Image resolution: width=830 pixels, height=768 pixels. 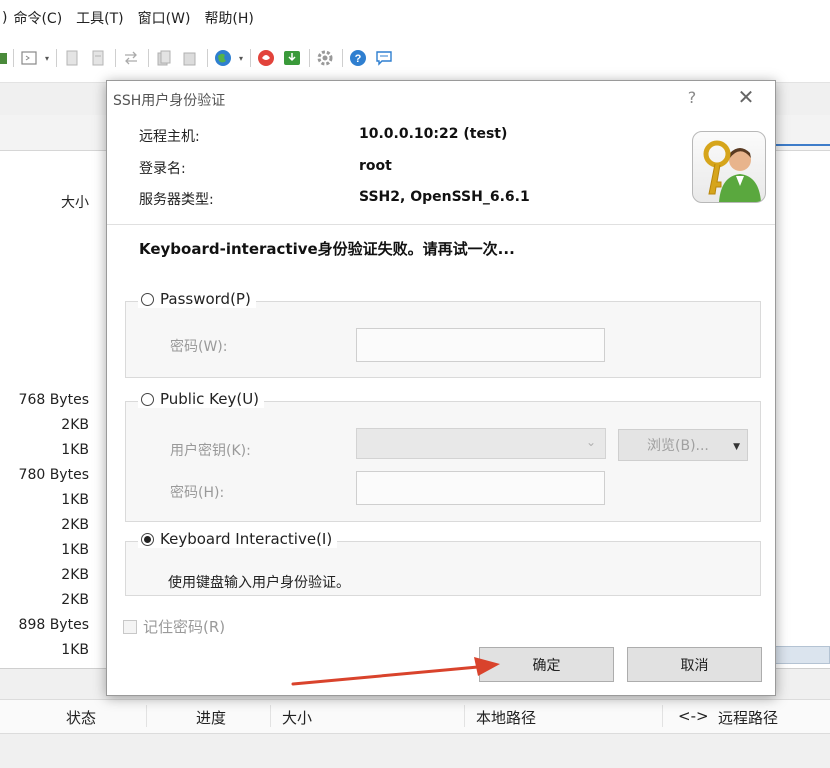 What do you see at coordinates (266, 58) in the screenshot?
I see `user-icon` at bounding box center [266, 58].